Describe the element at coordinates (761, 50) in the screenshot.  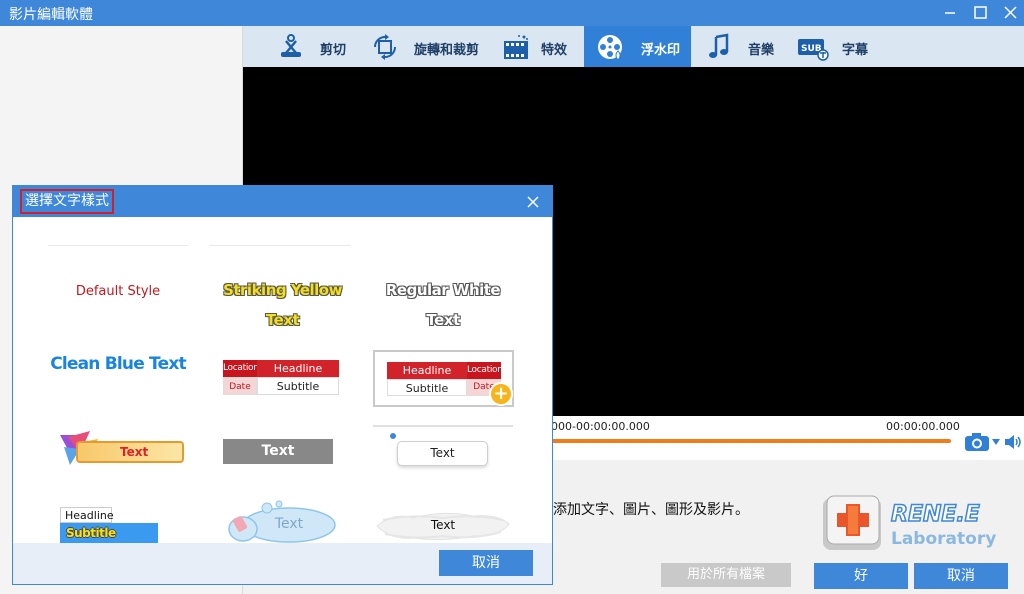
I see `tab-label: 音樂` at that location.